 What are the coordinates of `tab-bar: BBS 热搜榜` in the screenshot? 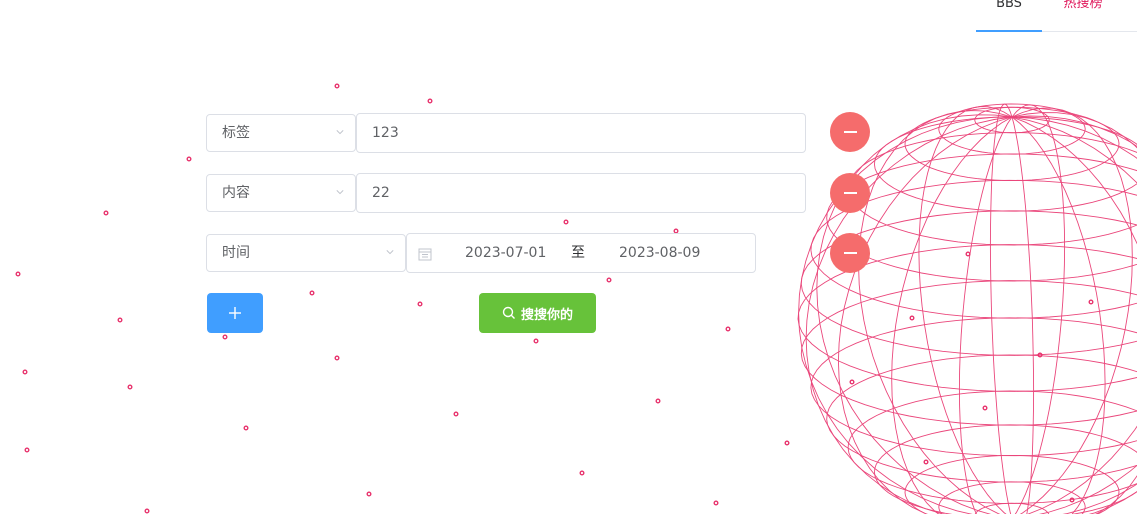 It's located at (1056, 16).